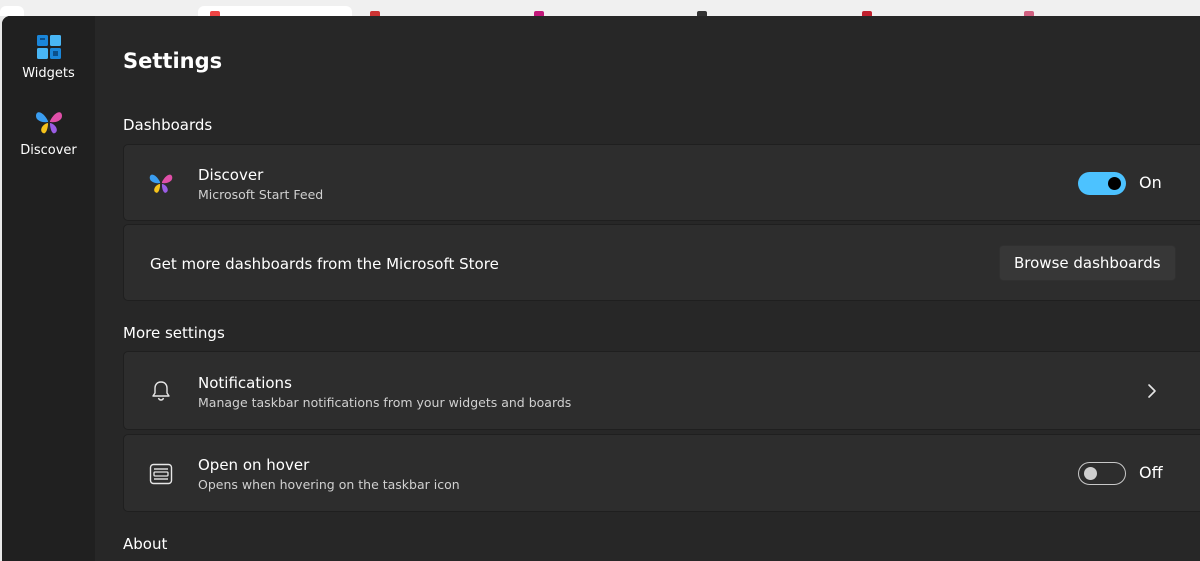  What do you see at coordinates (161, 391) in the screenshot?
I see `bell-icon` at bounding box center [161, 391].